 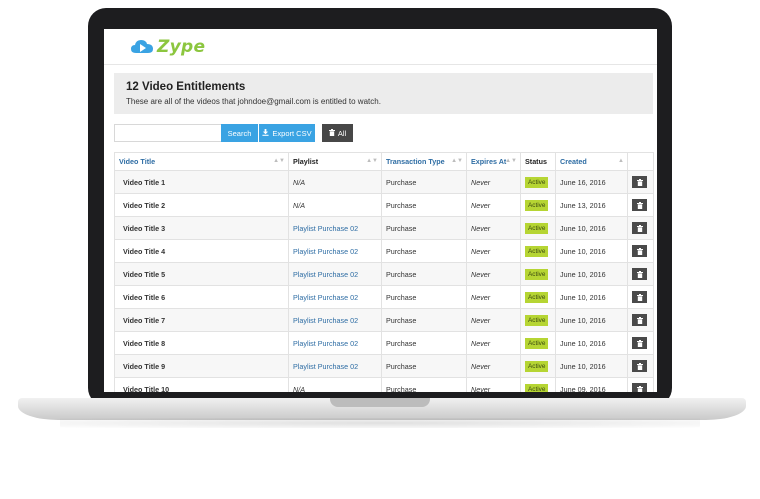 What do you see at coordinates (142, 47) in the screenshot?
I see `cloud-play-icon` at bounding box center [142, 47].